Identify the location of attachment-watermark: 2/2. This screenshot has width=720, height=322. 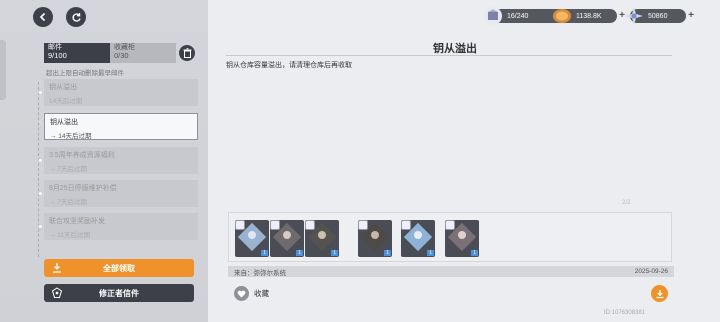
(626, 203).